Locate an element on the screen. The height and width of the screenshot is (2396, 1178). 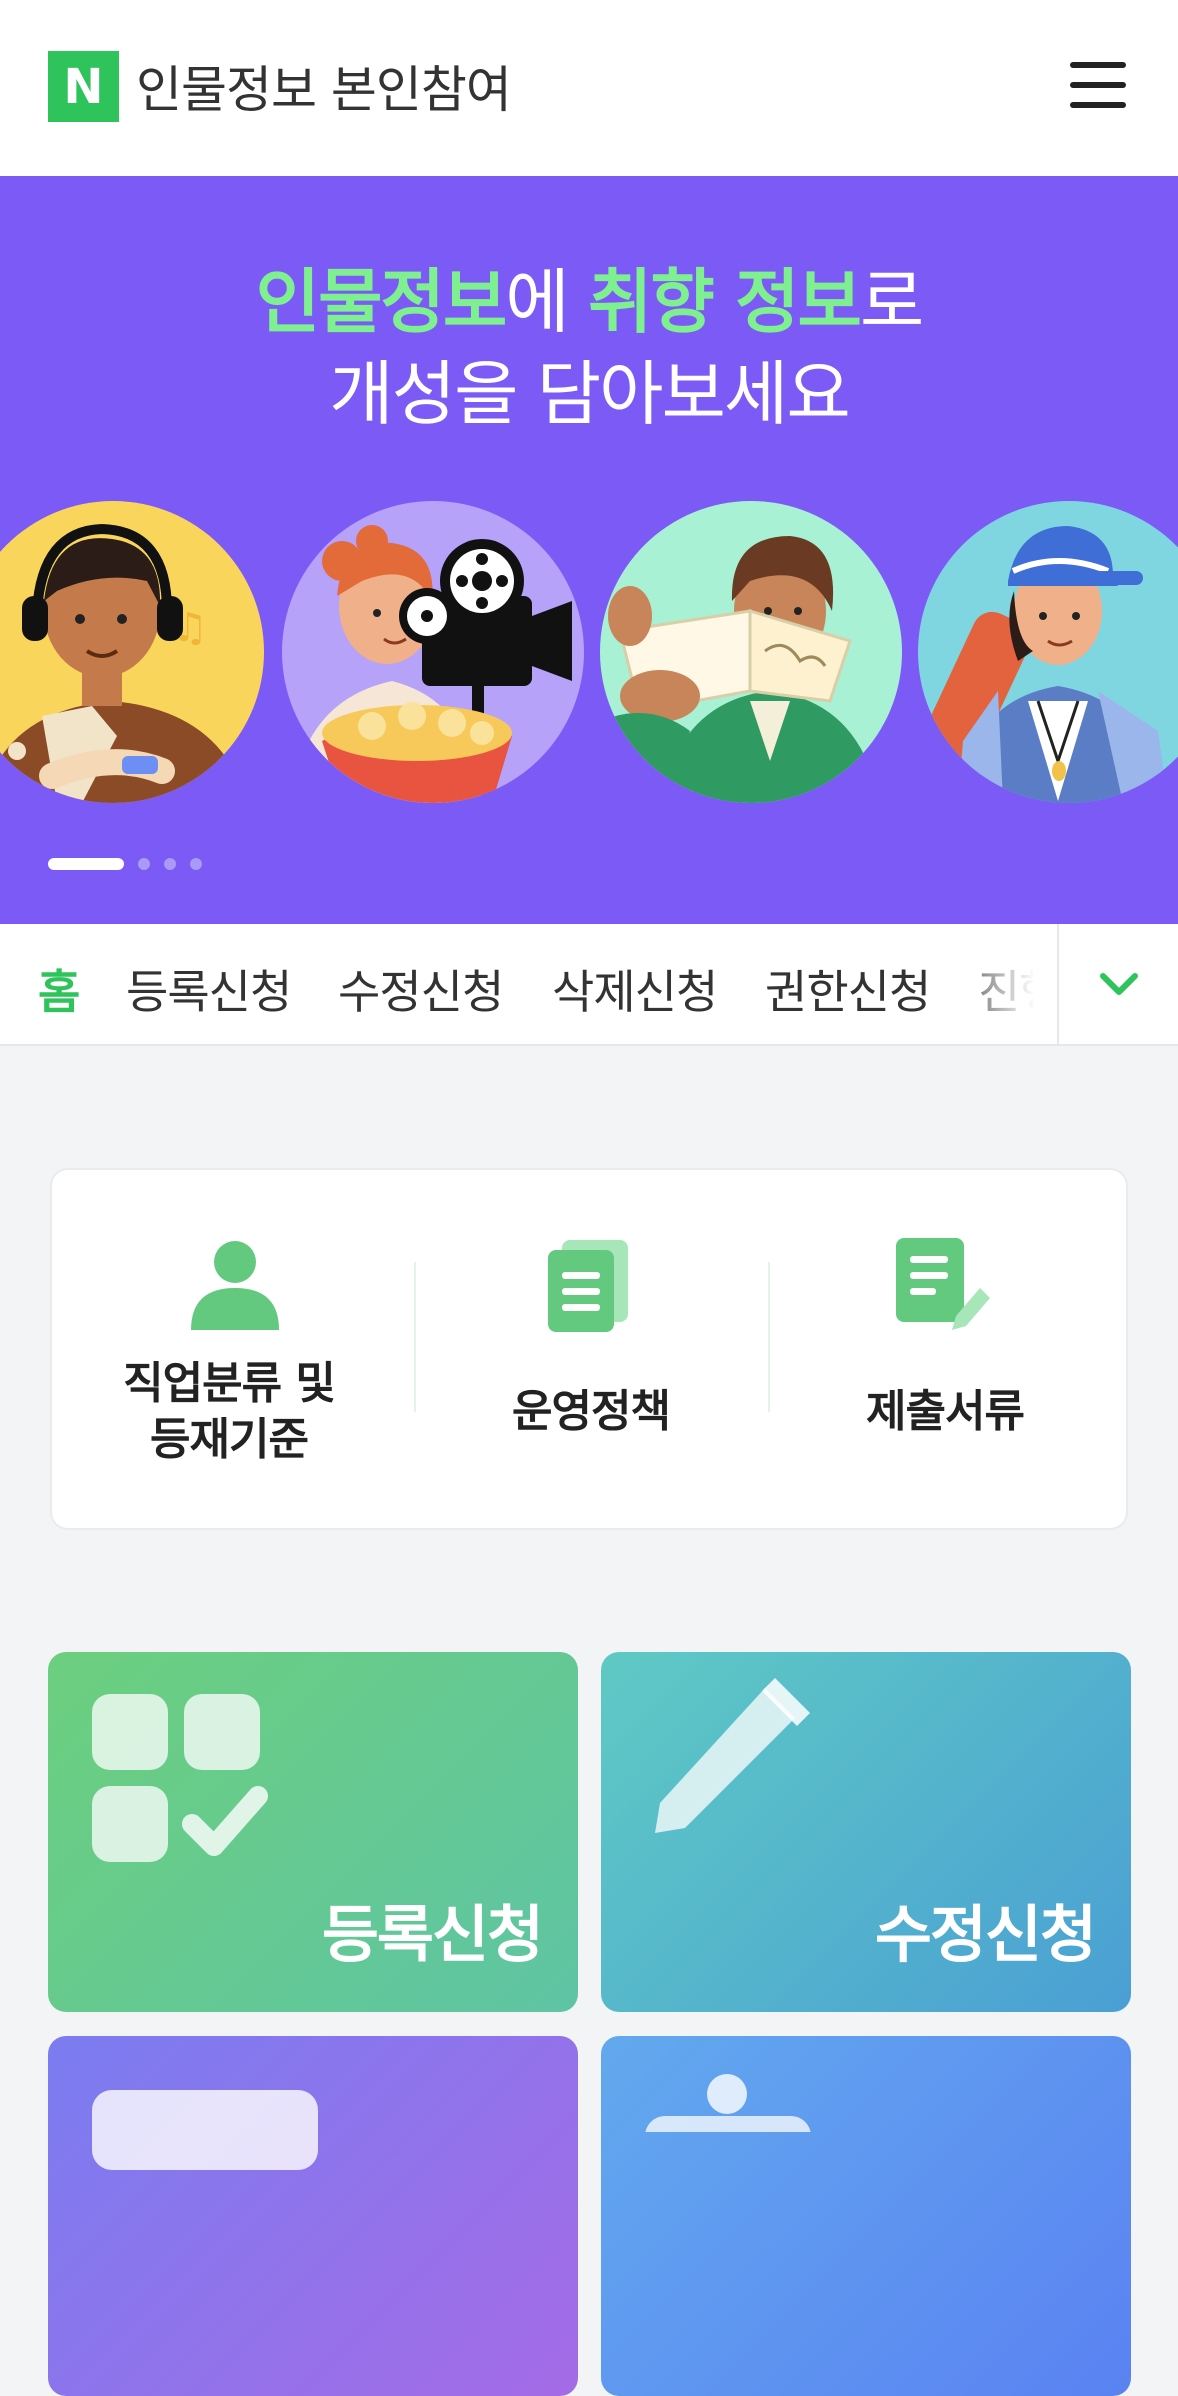
logo-letter: N is located at coordinates (83, 86).